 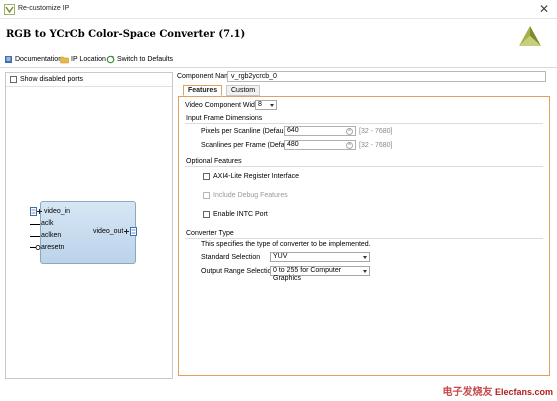 What do you see at coordinates (260, 104) in the screenshot?
I see `video-width-value: 8` at bounding box center [260, 104].